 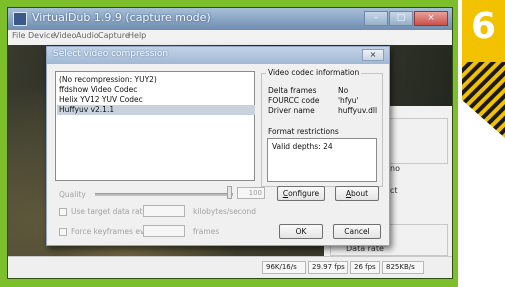 What do you see at coordinates (365, 267) in the screenshot?
I see `status-capture-fps: 26 fps` at bounding box center [365, 267].